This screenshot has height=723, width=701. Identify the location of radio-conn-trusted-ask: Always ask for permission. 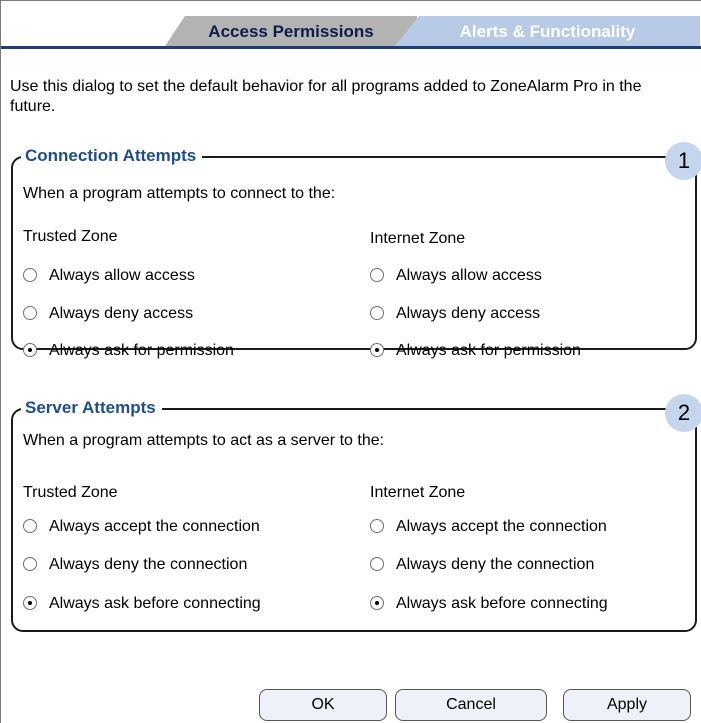
(128, 351).